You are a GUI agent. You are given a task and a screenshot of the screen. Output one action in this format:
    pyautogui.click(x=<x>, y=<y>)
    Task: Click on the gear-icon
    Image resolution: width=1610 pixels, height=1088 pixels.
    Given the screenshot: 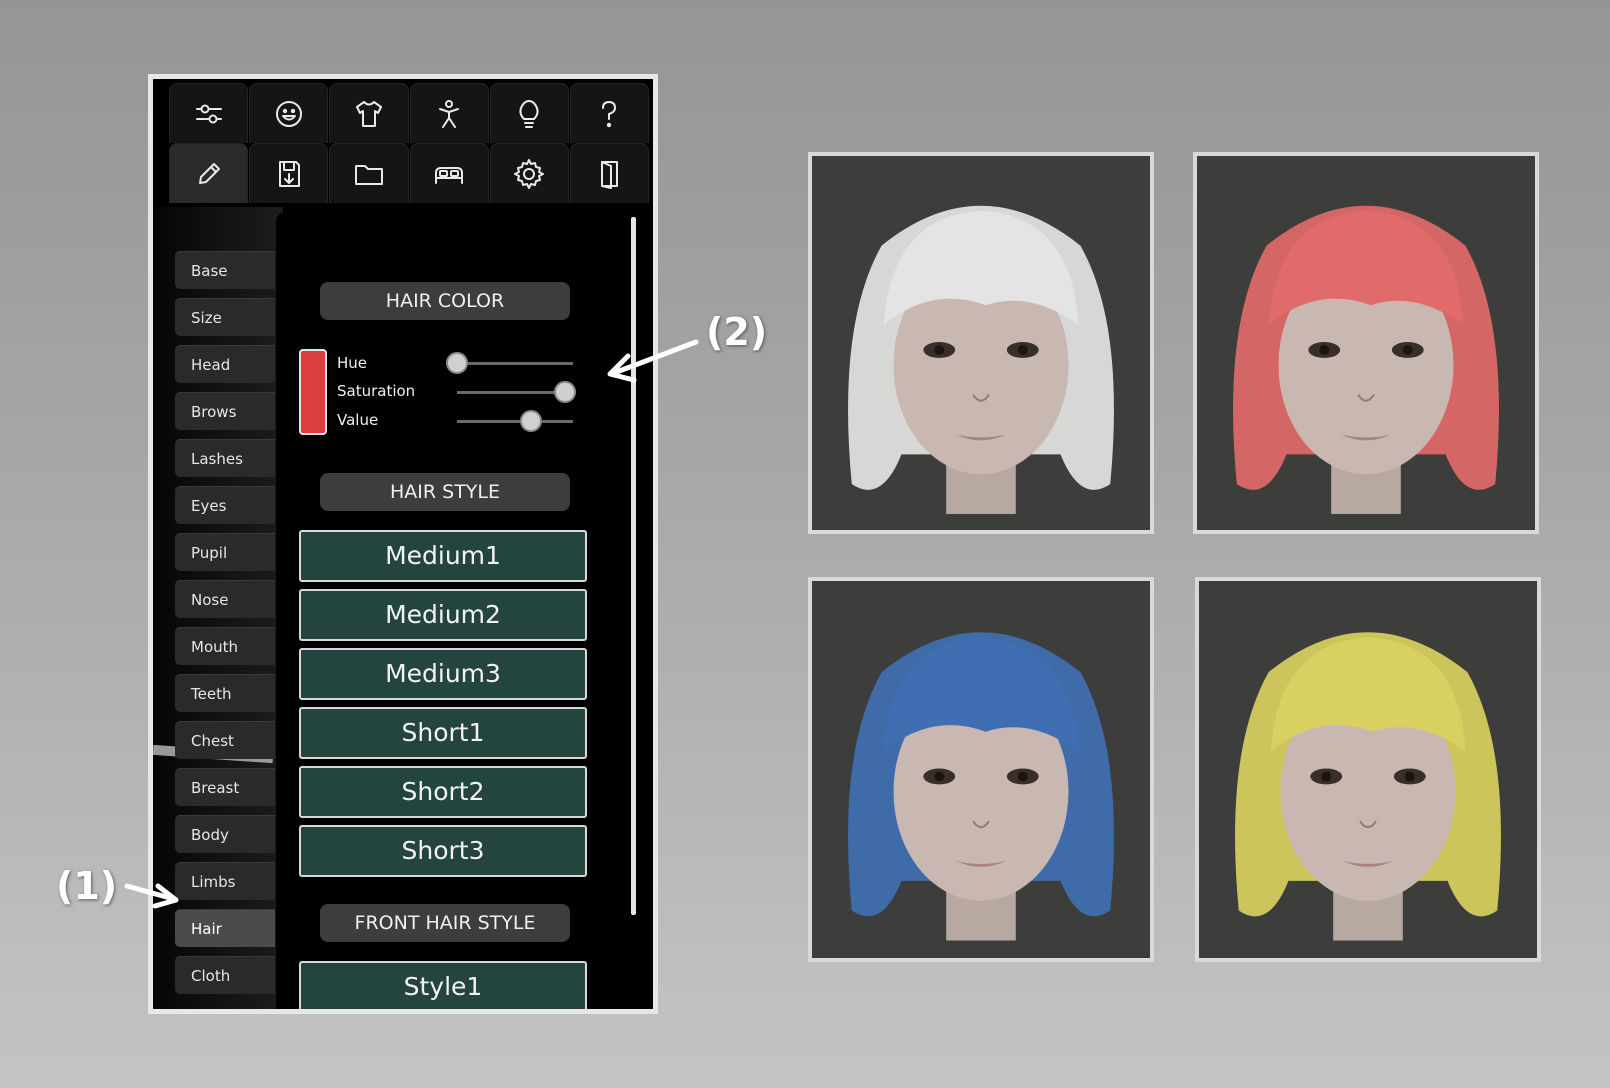 What is the action you would take?
    pyautogui.click(x=529, y=173)
    